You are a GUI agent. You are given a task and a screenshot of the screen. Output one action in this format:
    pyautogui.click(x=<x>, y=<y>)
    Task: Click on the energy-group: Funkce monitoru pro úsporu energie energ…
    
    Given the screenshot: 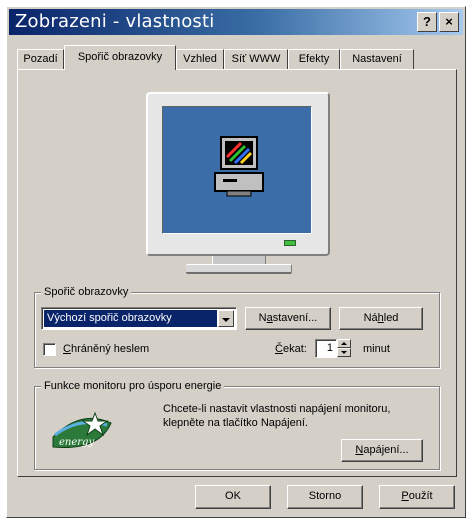 What is the action you would take?
    pyautogui.click(x=237, y=424)
    